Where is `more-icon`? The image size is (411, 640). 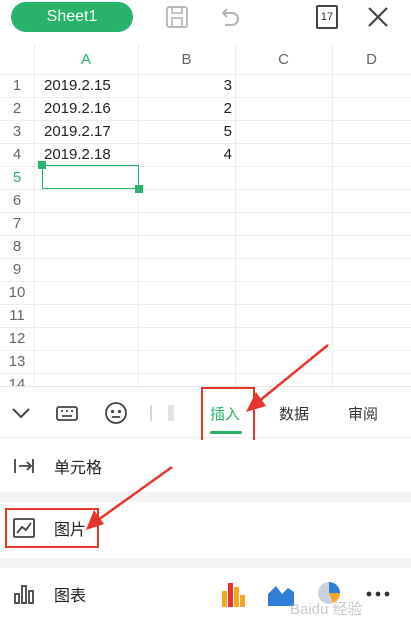 more-icon is located at coordinates (378, 594).